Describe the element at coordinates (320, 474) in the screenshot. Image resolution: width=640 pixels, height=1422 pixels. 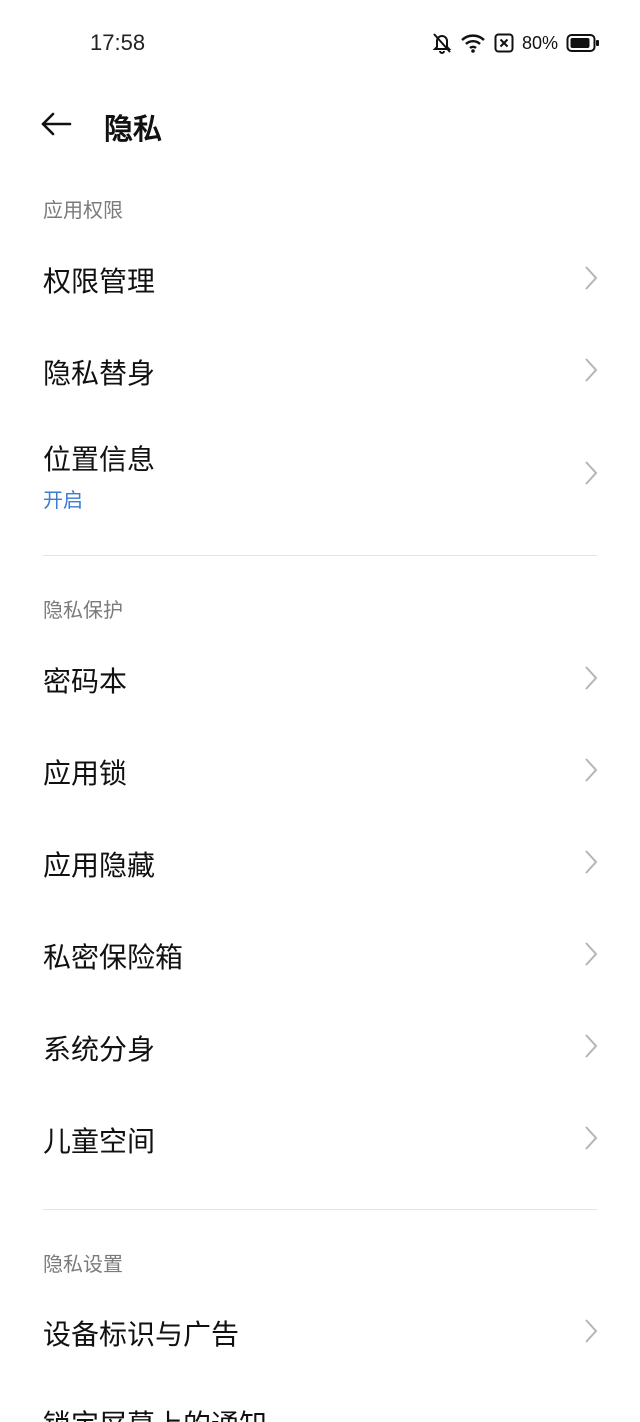
I see `list-item-location: 位置信息 开启` at that location.